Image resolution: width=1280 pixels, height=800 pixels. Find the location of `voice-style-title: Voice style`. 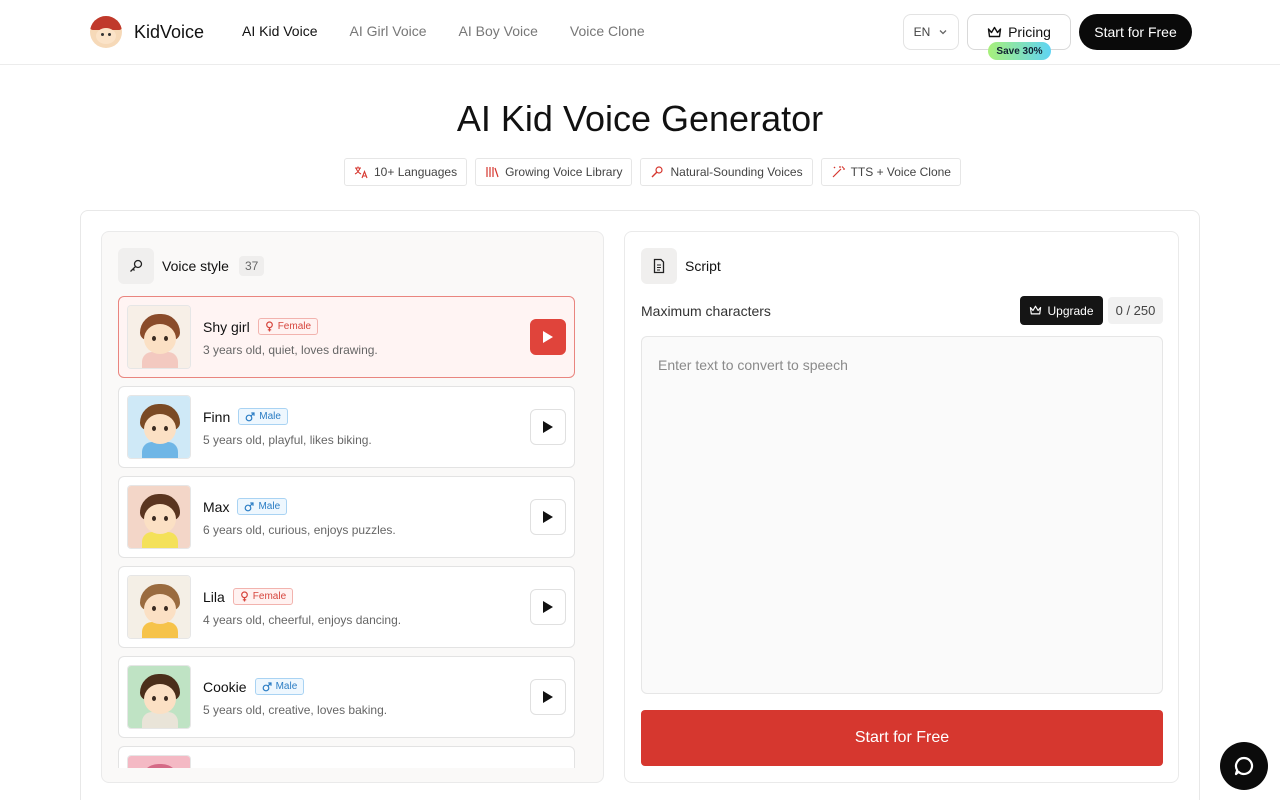

voice-style-title: Voice style is located at coordinates (195, 266).